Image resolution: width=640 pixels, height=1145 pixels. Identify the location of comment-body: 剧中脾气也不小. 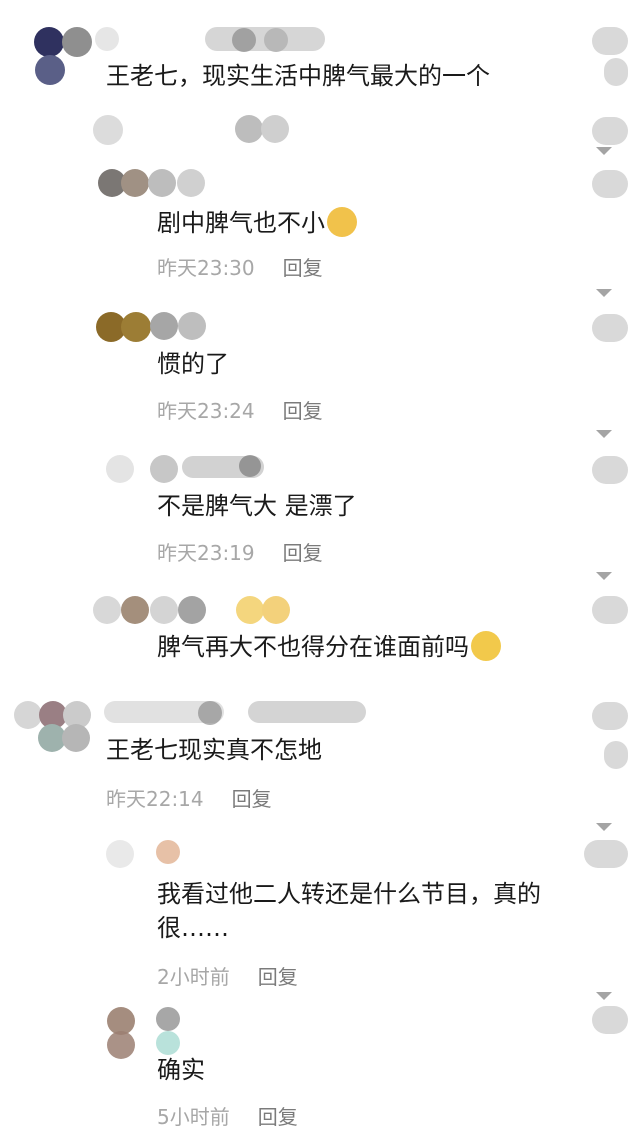
(241, 223).